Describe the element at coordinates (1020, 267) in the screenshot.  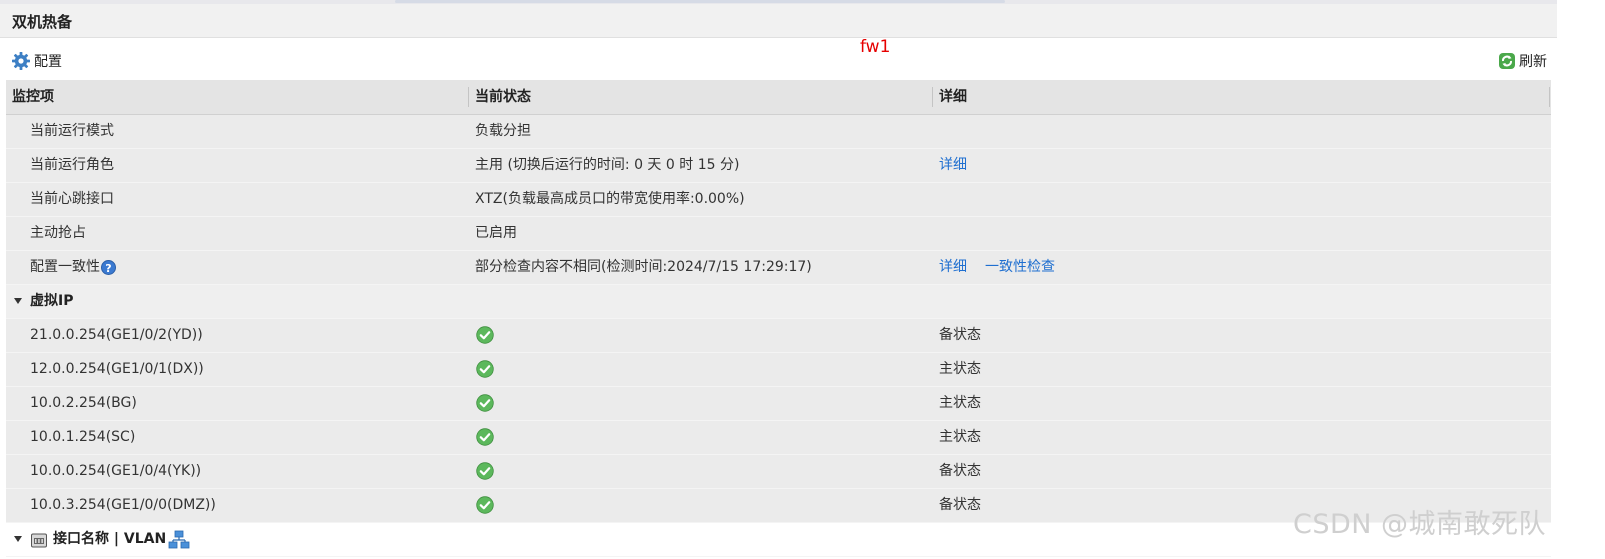
I see `consistency-check-link: 一致性检查` at that location.